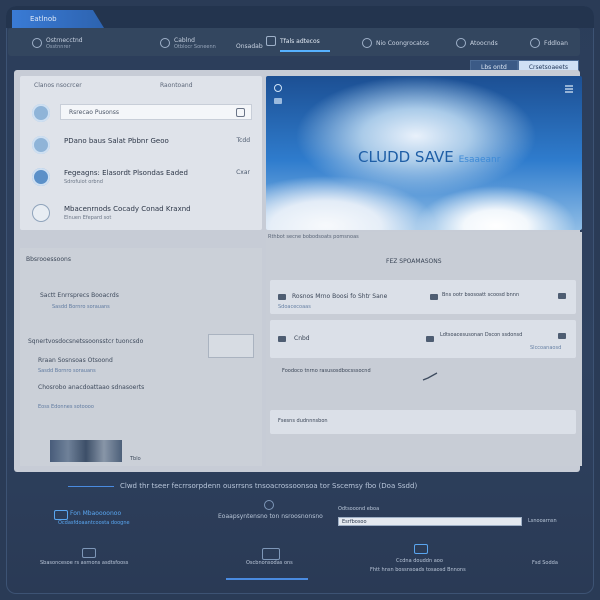 The width and height of the screenshot is (600, 600). Describe the element at coordinates (294, 307) in the screenshot. I see `detail-sub: Sdoacecoaas` at that location.